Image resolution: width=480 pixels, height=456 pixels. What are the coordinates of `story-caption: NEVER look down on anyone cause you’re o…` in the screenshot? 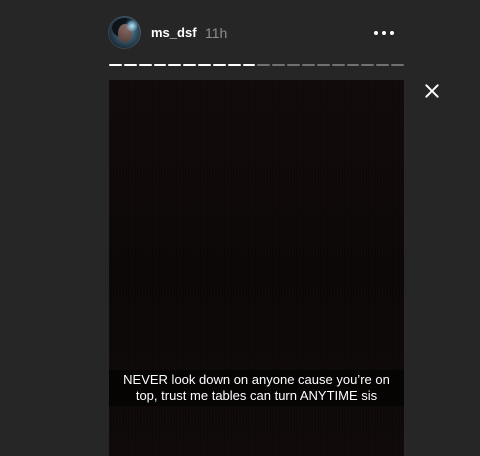 It's located at (256, 388).